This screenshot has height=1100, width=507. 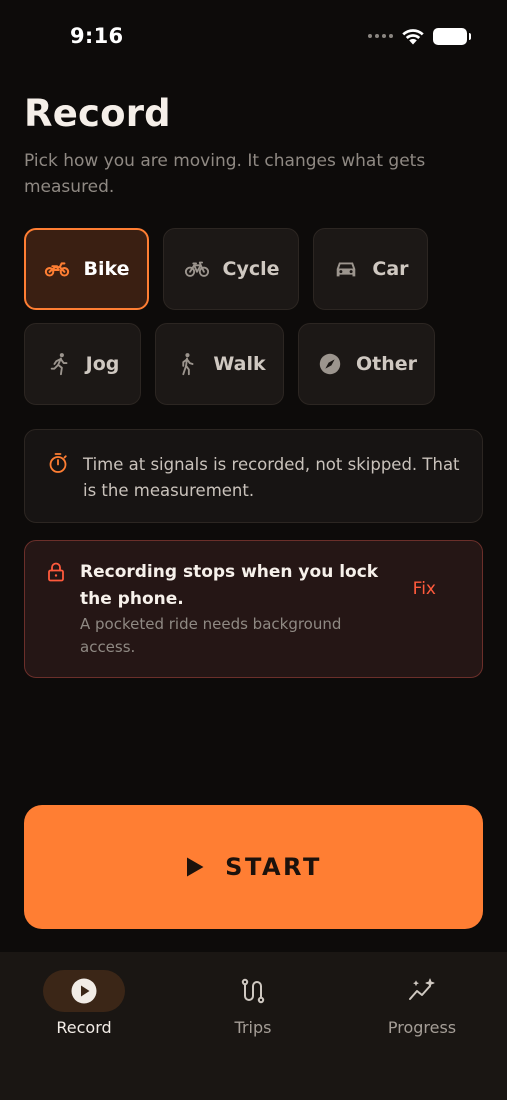 I want to click on compass-icon, so click(x=330, y=364).